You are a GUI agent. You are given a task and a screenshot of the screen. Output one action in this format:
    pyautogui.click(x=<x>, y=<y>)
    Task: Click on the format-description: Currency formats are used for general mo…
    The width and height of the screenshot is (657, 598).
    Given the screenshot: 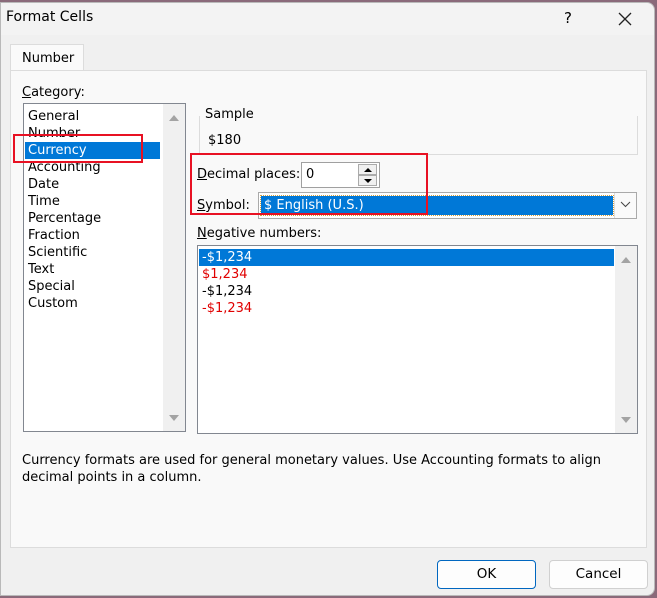 What is the action you would take?
    pyautogui.click(x=312, y=469)
    